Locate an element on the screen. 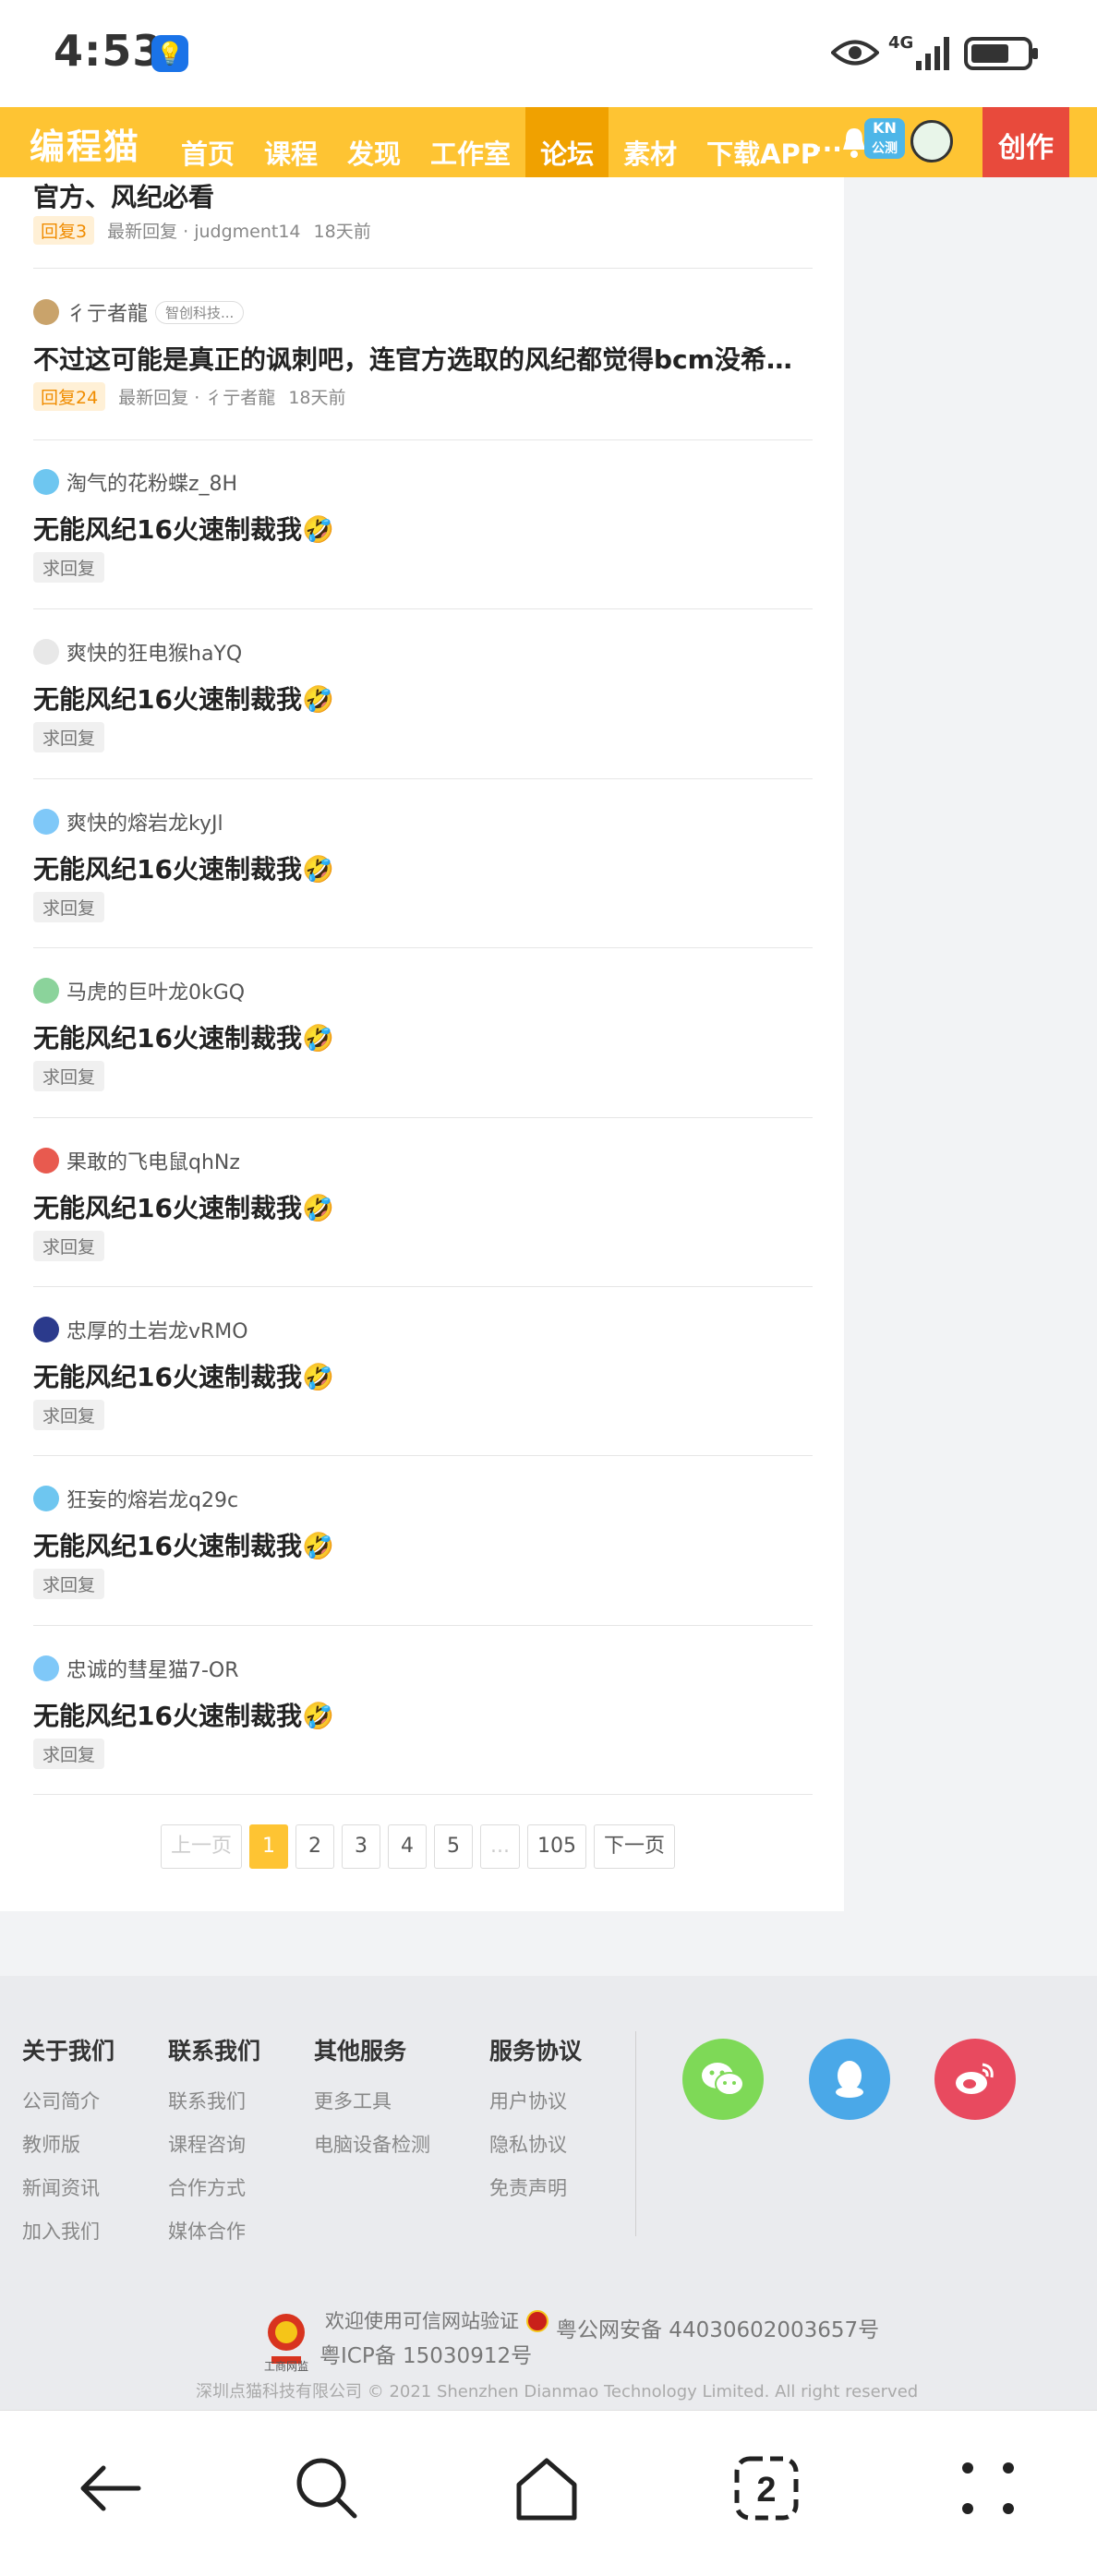 The image size is (1097, 2576). footer-link: 用户协议 is located at coordinates (535, 2100).